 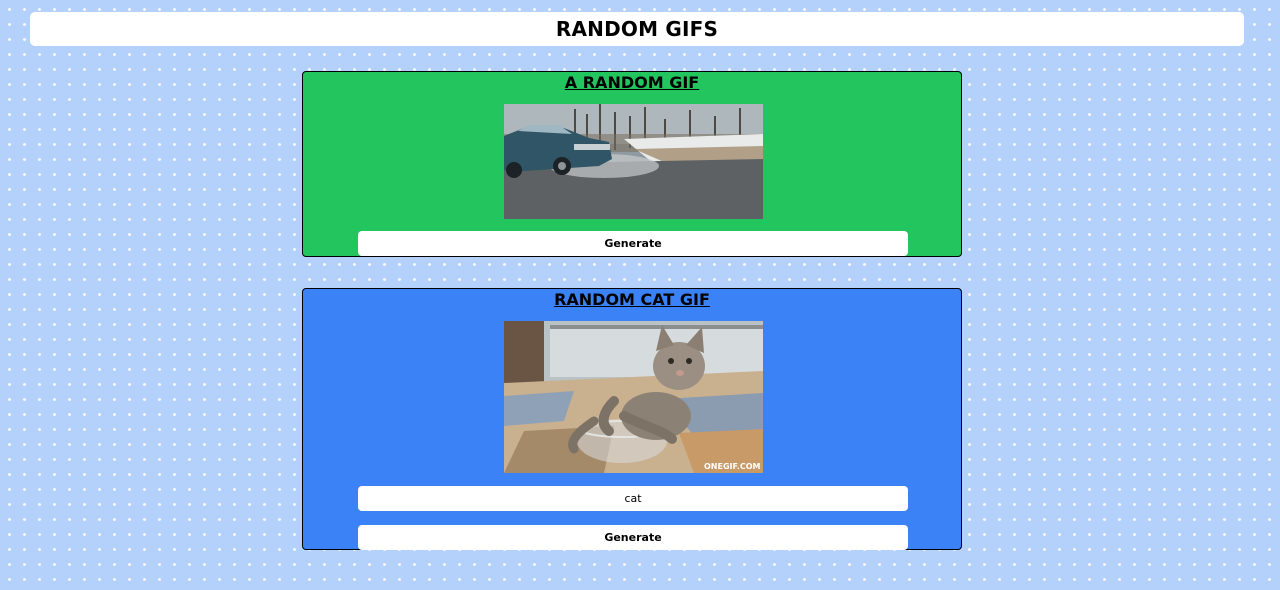 I want to click on random-gif-title: A RANDOM GIF, so click(x=632, y=82).